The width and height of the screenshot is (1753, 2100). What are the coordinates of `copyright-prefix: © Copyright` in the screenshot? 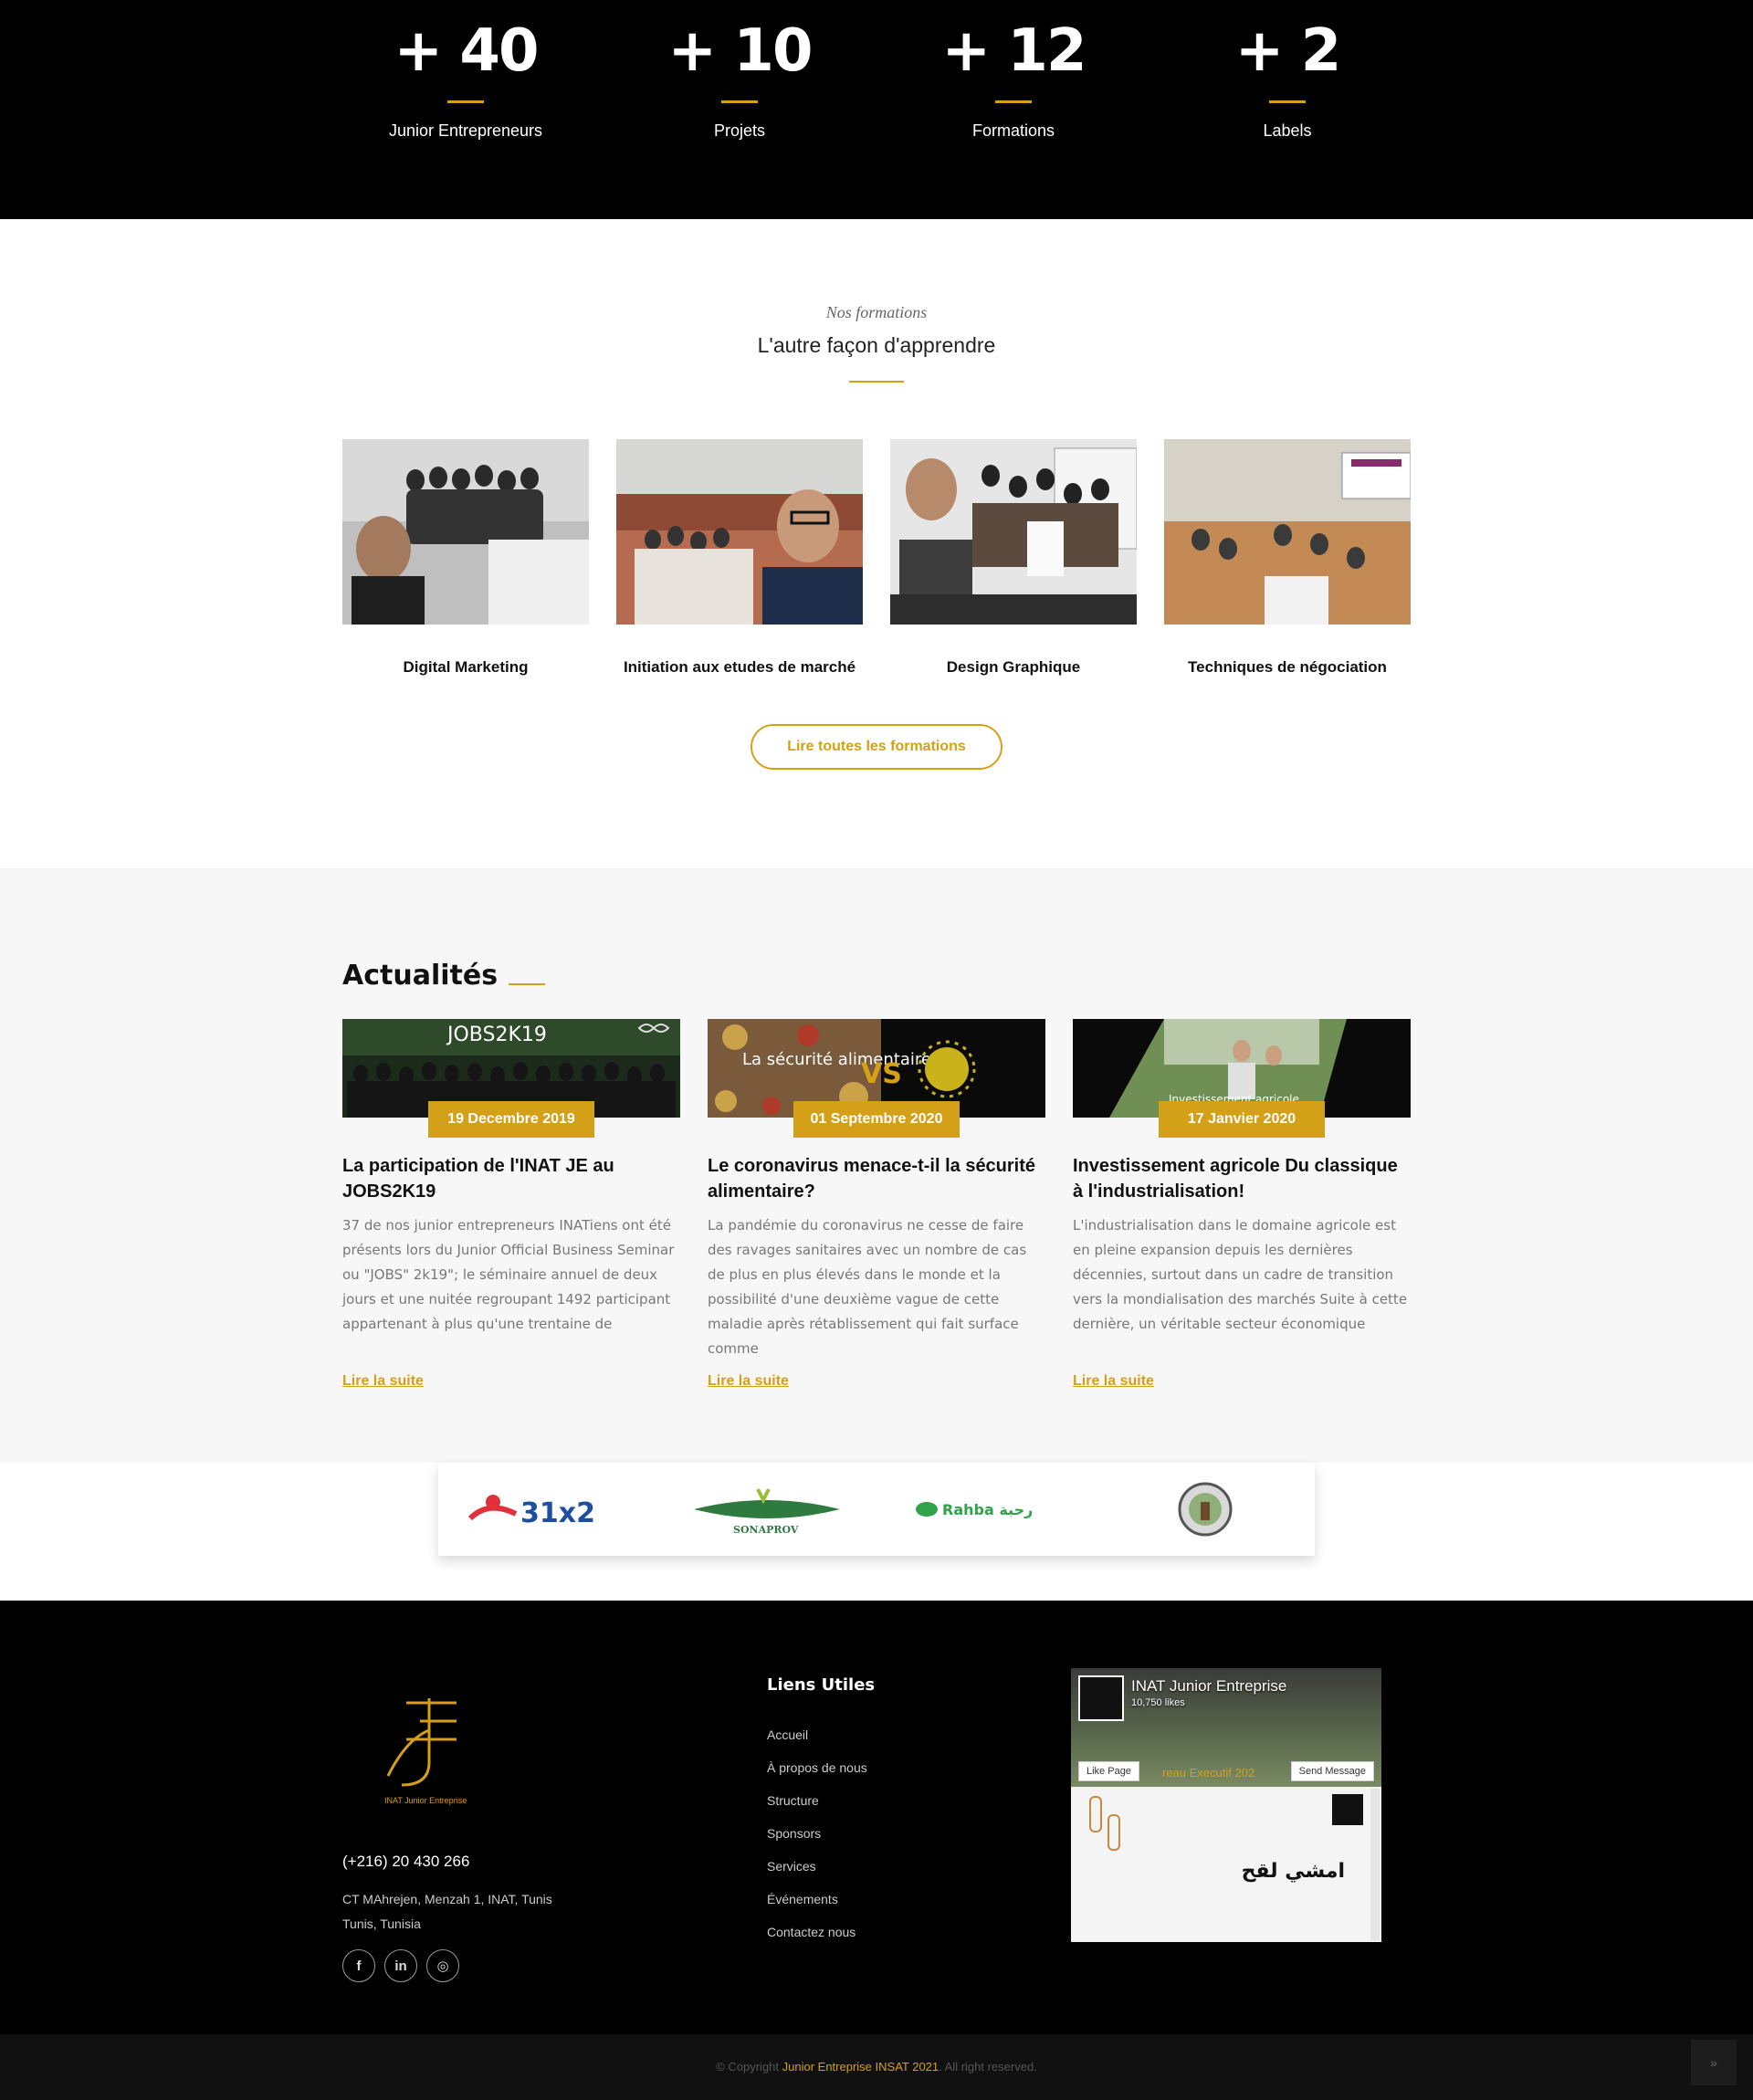 It's located at (748, 2067).